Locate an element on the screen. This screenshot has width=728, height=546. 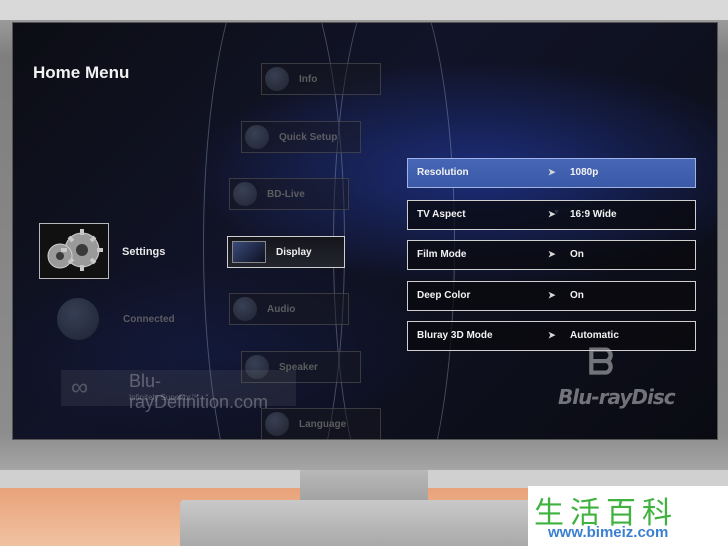
site-logo: 生活百科 www.bimeiz.com is located at coordinates (628, 516).